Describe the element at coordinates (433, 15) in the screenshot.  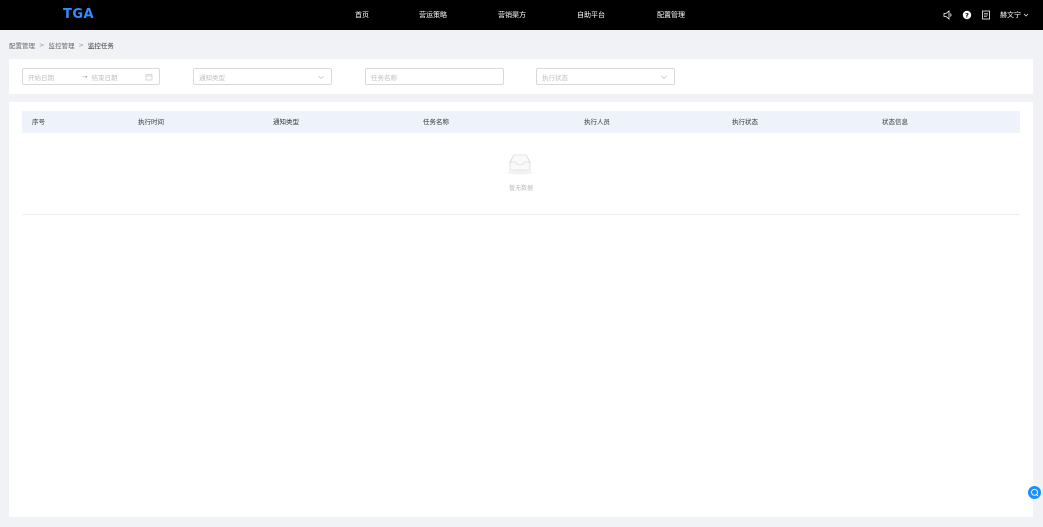
I see `nav-item-operations-strategy: 营运策略` at that location.